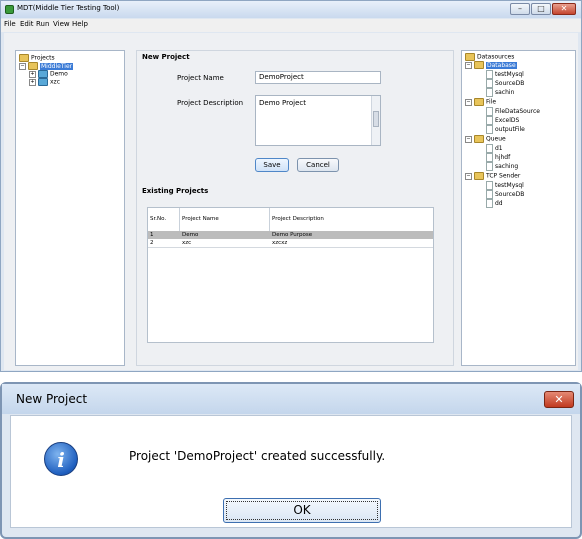 This screenshot has width=582, height=539. What do you see at coordinates (351, 219) in the screenshot?
I see `column-header-project-description: Project Description` at bounding box center [351, 219].